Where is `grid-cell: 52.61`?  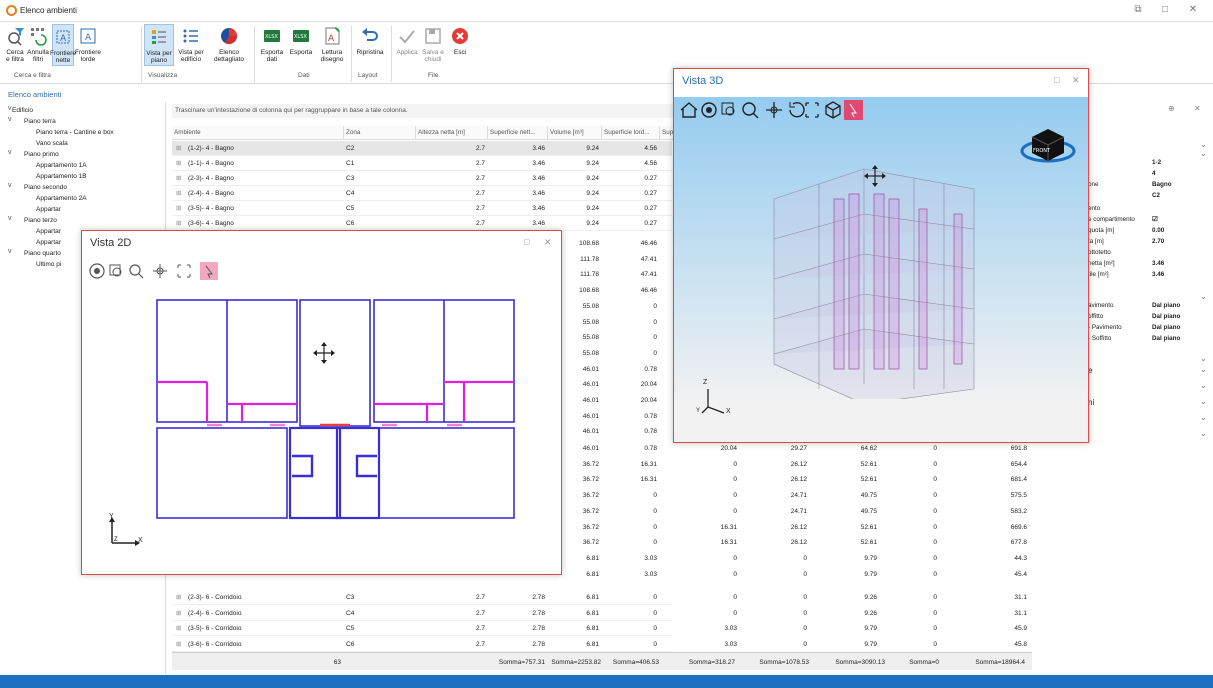
grid-cell: 52.61 is located at coordinates (868, 480).